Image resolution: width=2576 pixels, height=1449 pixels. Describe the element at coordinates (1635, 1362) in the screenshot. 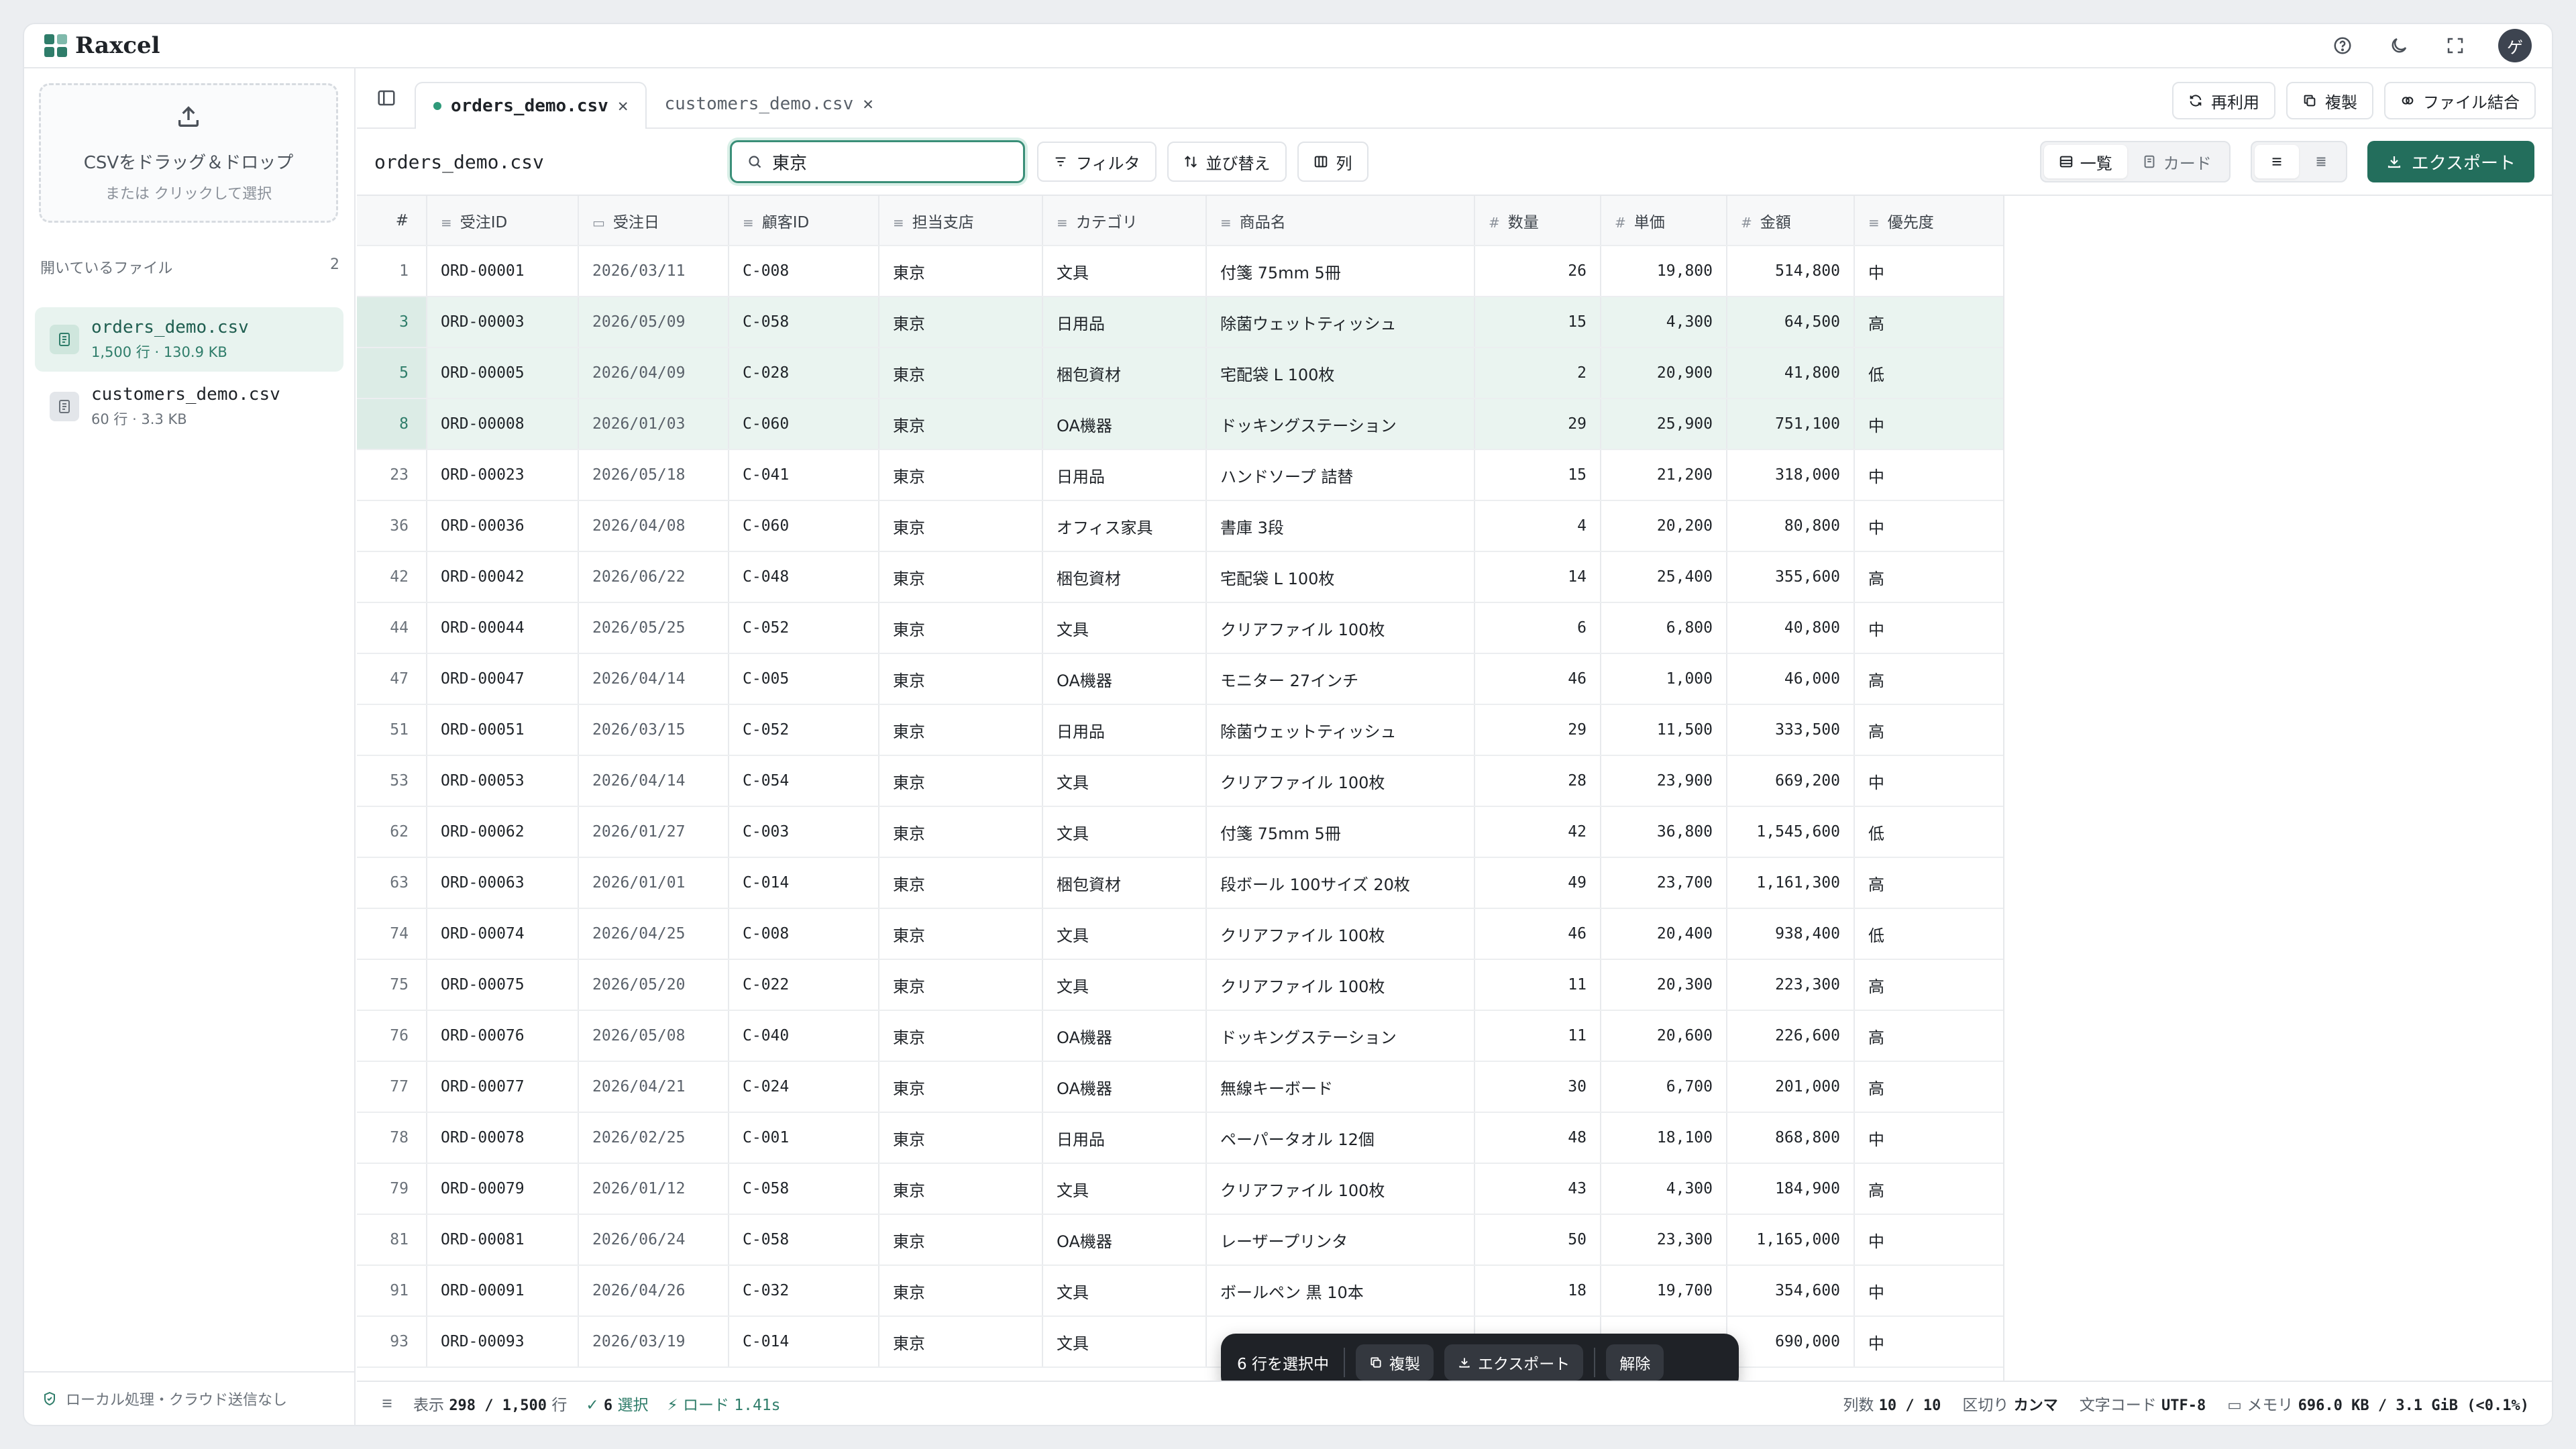

I see `clear-selection-button: 解除` at that location.